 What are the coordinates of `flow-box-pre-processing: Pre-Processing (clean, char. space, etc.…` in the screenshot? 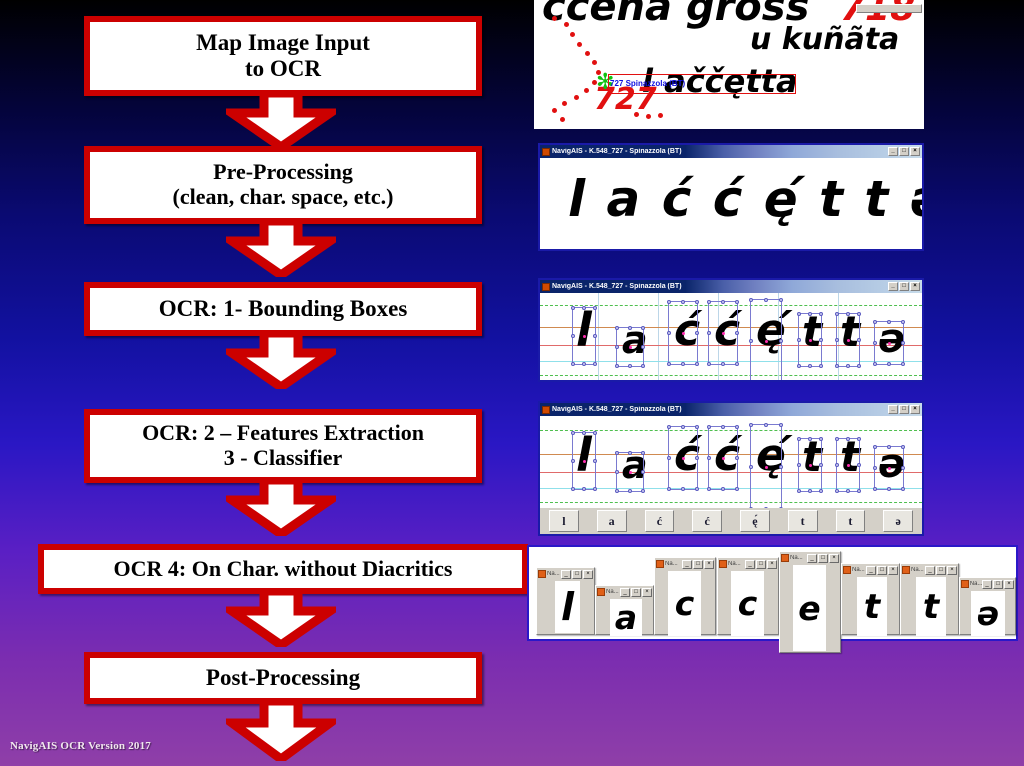 It's located at (283, 185).